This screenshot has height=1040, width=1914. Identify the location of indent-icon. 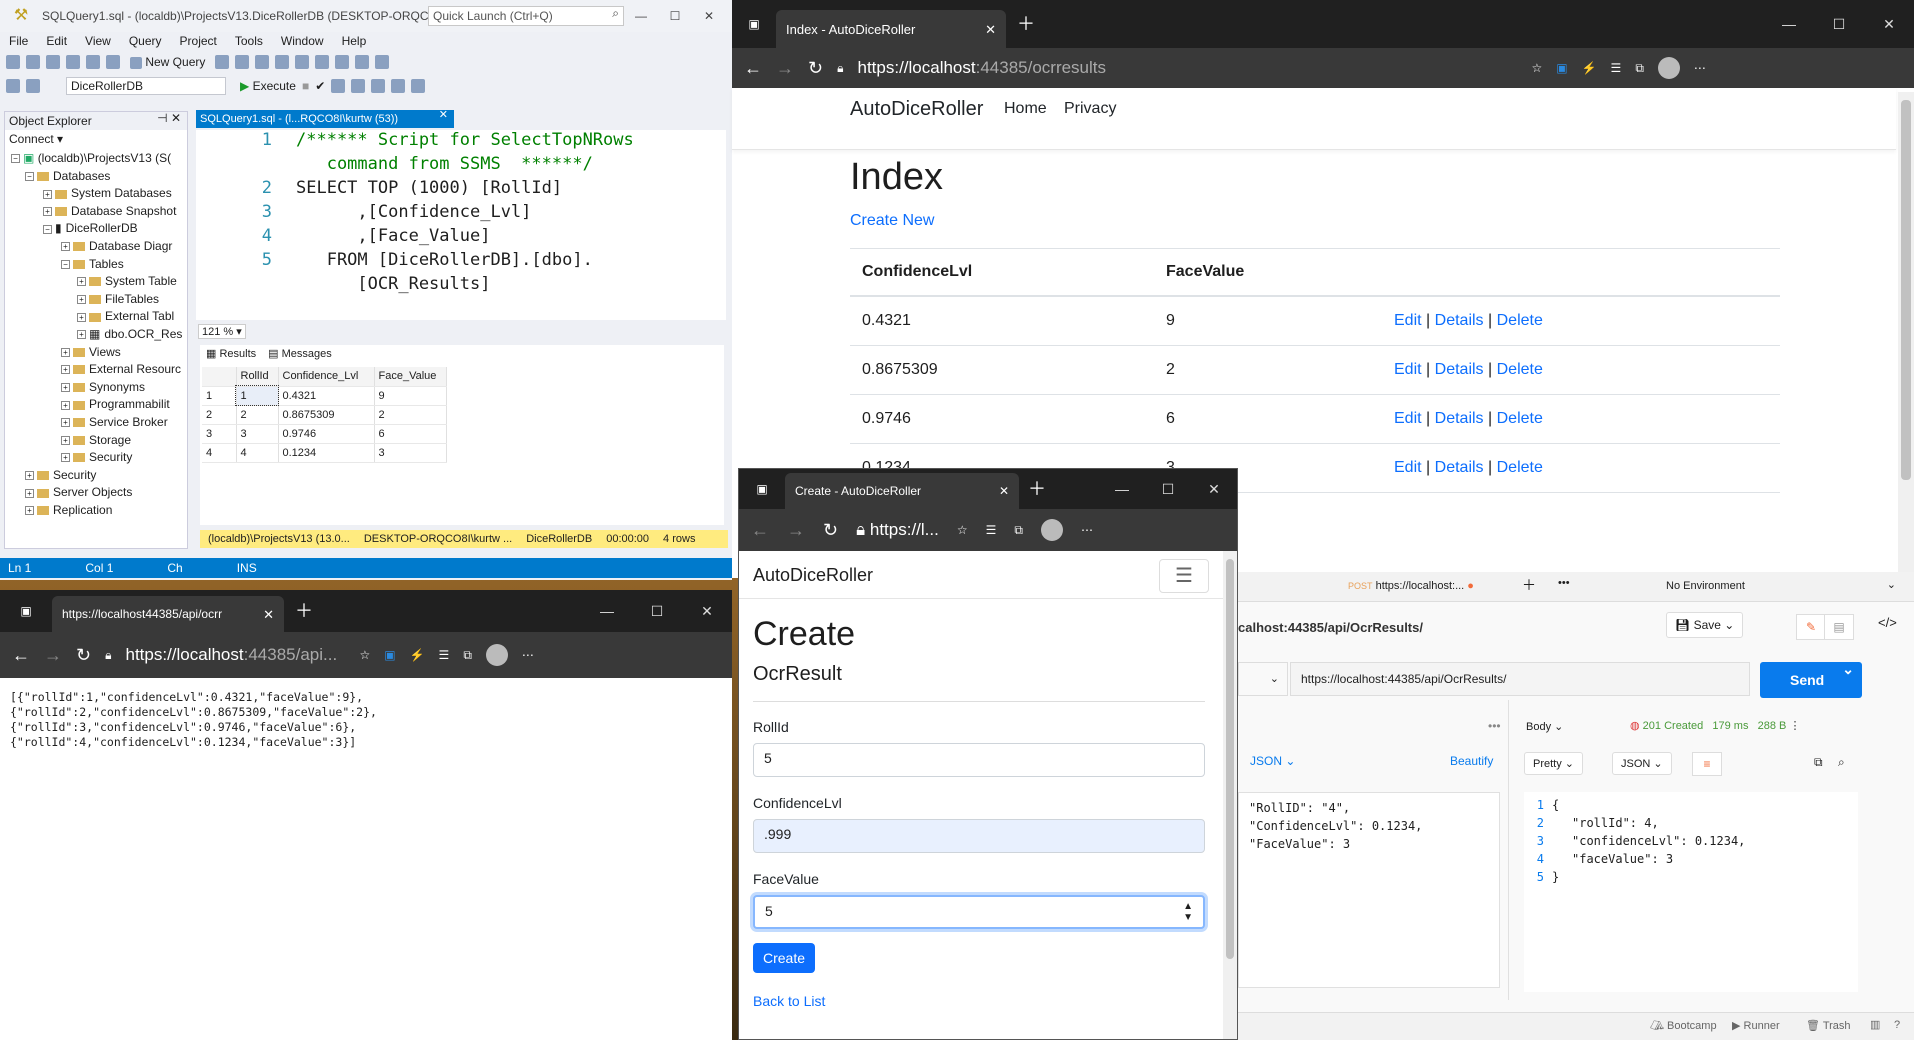
(418, 86).